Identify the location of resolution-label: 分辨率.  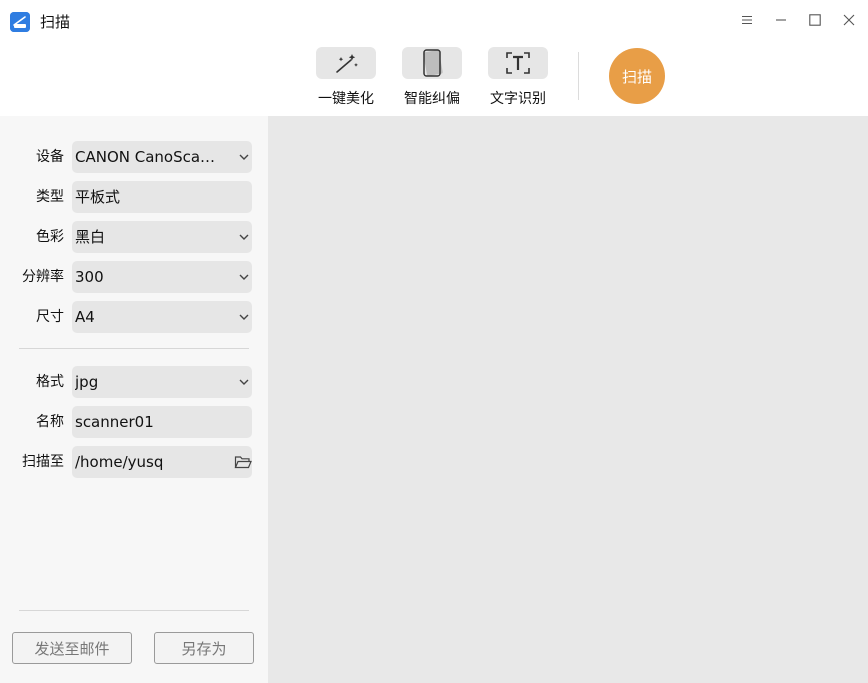
(43, 277).